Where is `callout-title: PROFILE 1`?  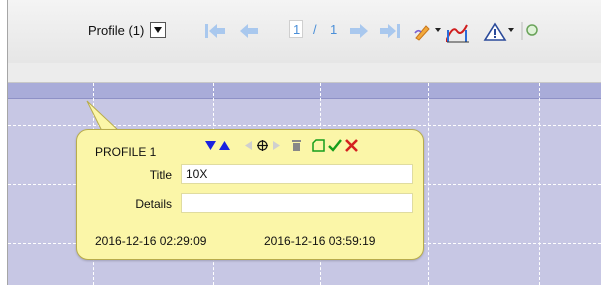
callout-title: PROFILE 1 is located at coordinates (126, 152).